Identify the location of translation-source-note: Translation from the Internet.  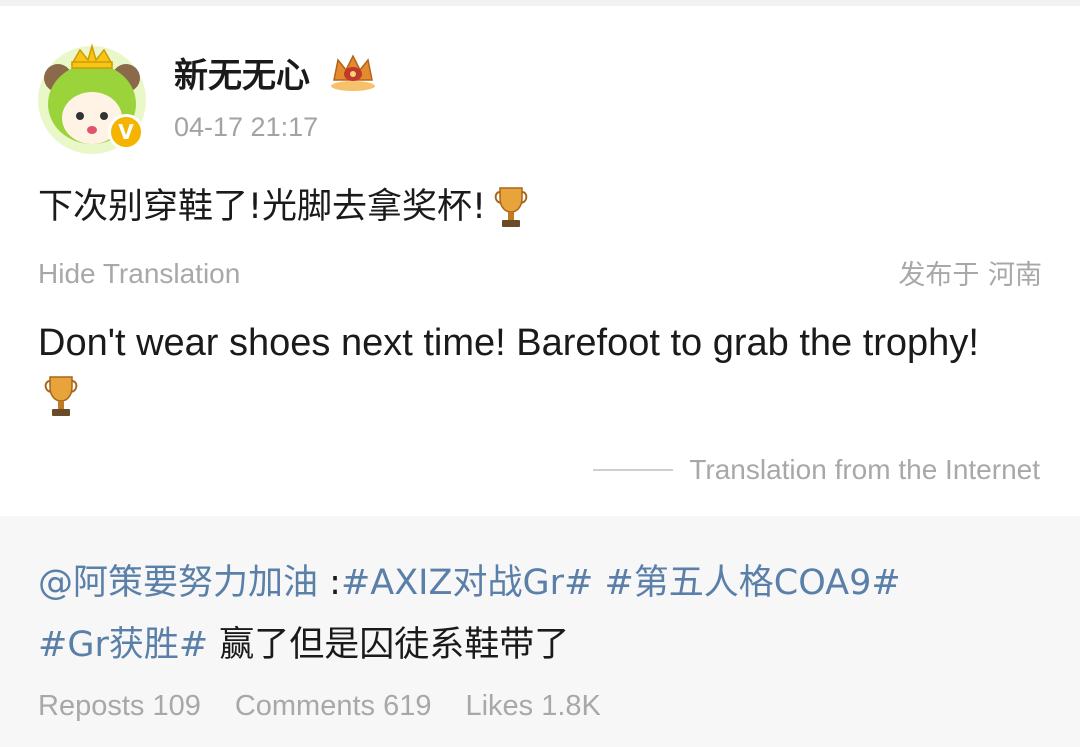
(816, 470).